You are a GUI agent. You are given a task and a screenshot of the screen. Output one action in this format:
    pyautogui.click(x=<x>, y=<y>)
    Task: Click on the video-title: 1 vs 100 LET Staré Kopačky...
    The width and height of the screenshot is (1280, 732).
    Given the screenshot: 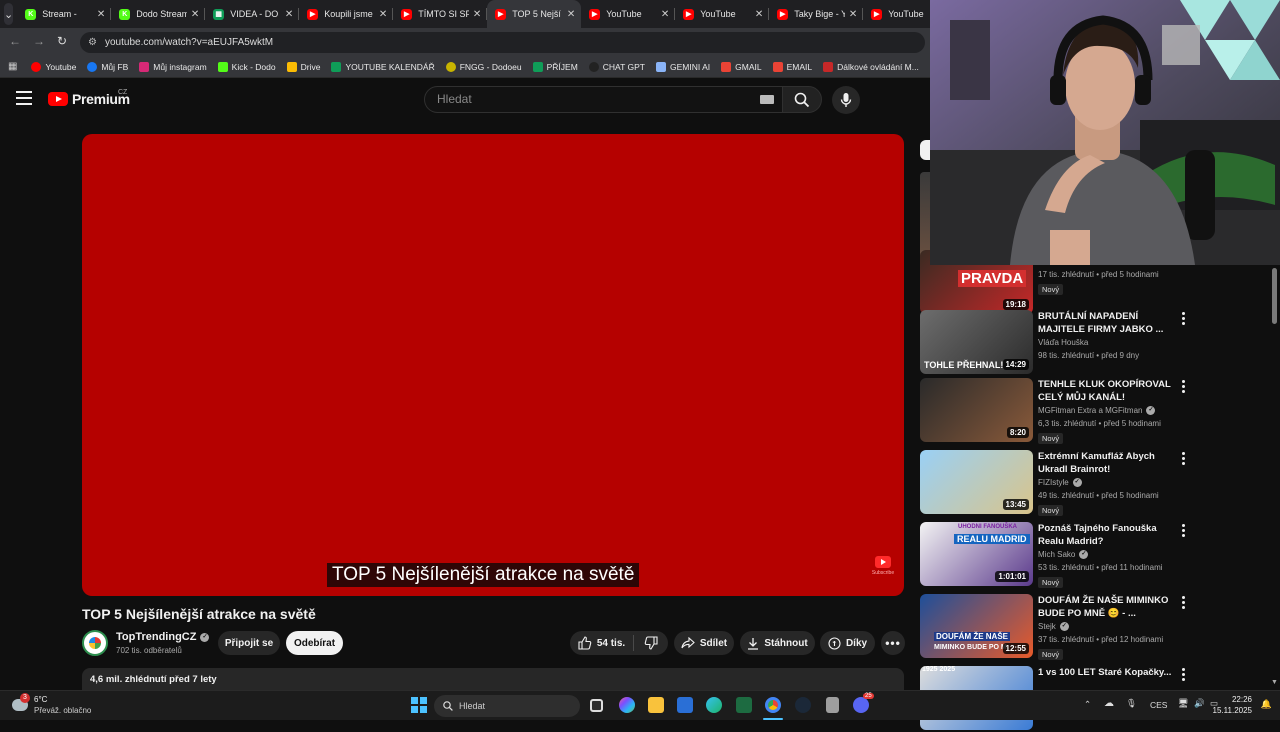 What is the action you would take?
    pyautogui.click(x=1107, y=672)
    